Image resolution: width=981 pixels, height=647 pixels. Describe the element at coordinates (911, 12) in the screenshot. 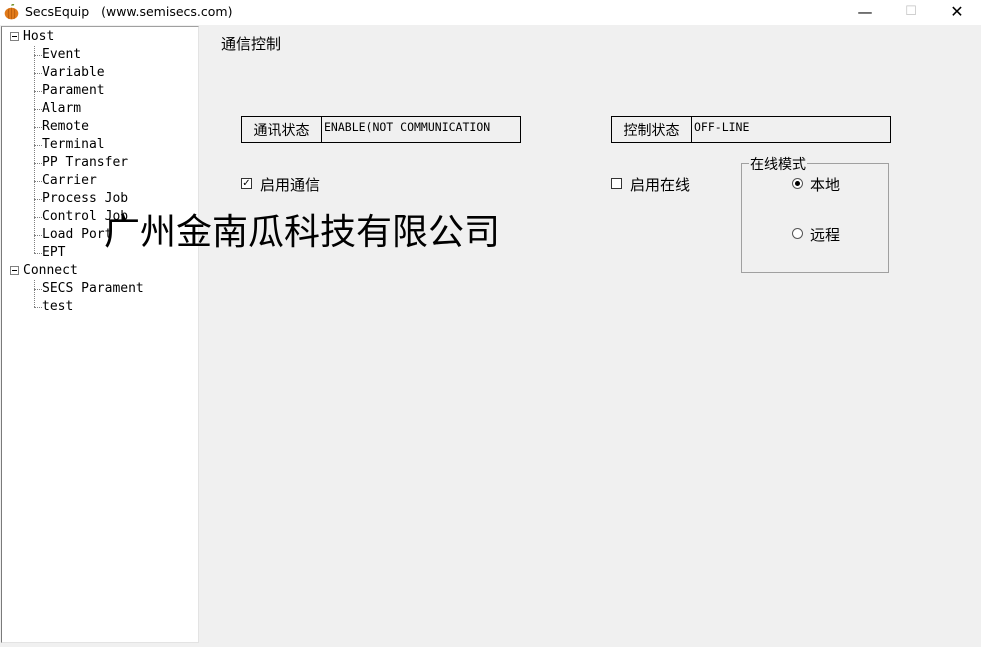

I see `maximize-button: ☐` at that location.